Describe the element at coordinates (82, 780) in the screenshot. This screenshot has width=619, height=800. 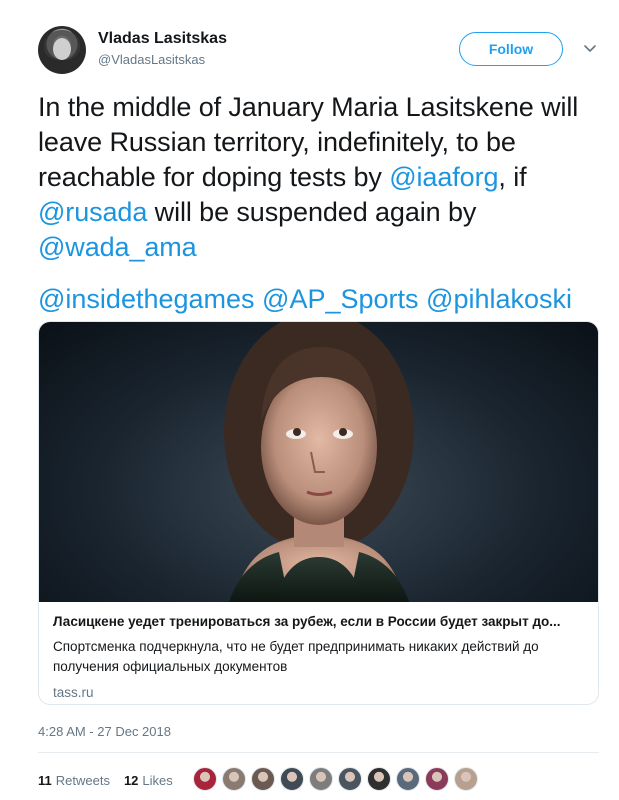
I see `retweets-label: Retweets` at that location.